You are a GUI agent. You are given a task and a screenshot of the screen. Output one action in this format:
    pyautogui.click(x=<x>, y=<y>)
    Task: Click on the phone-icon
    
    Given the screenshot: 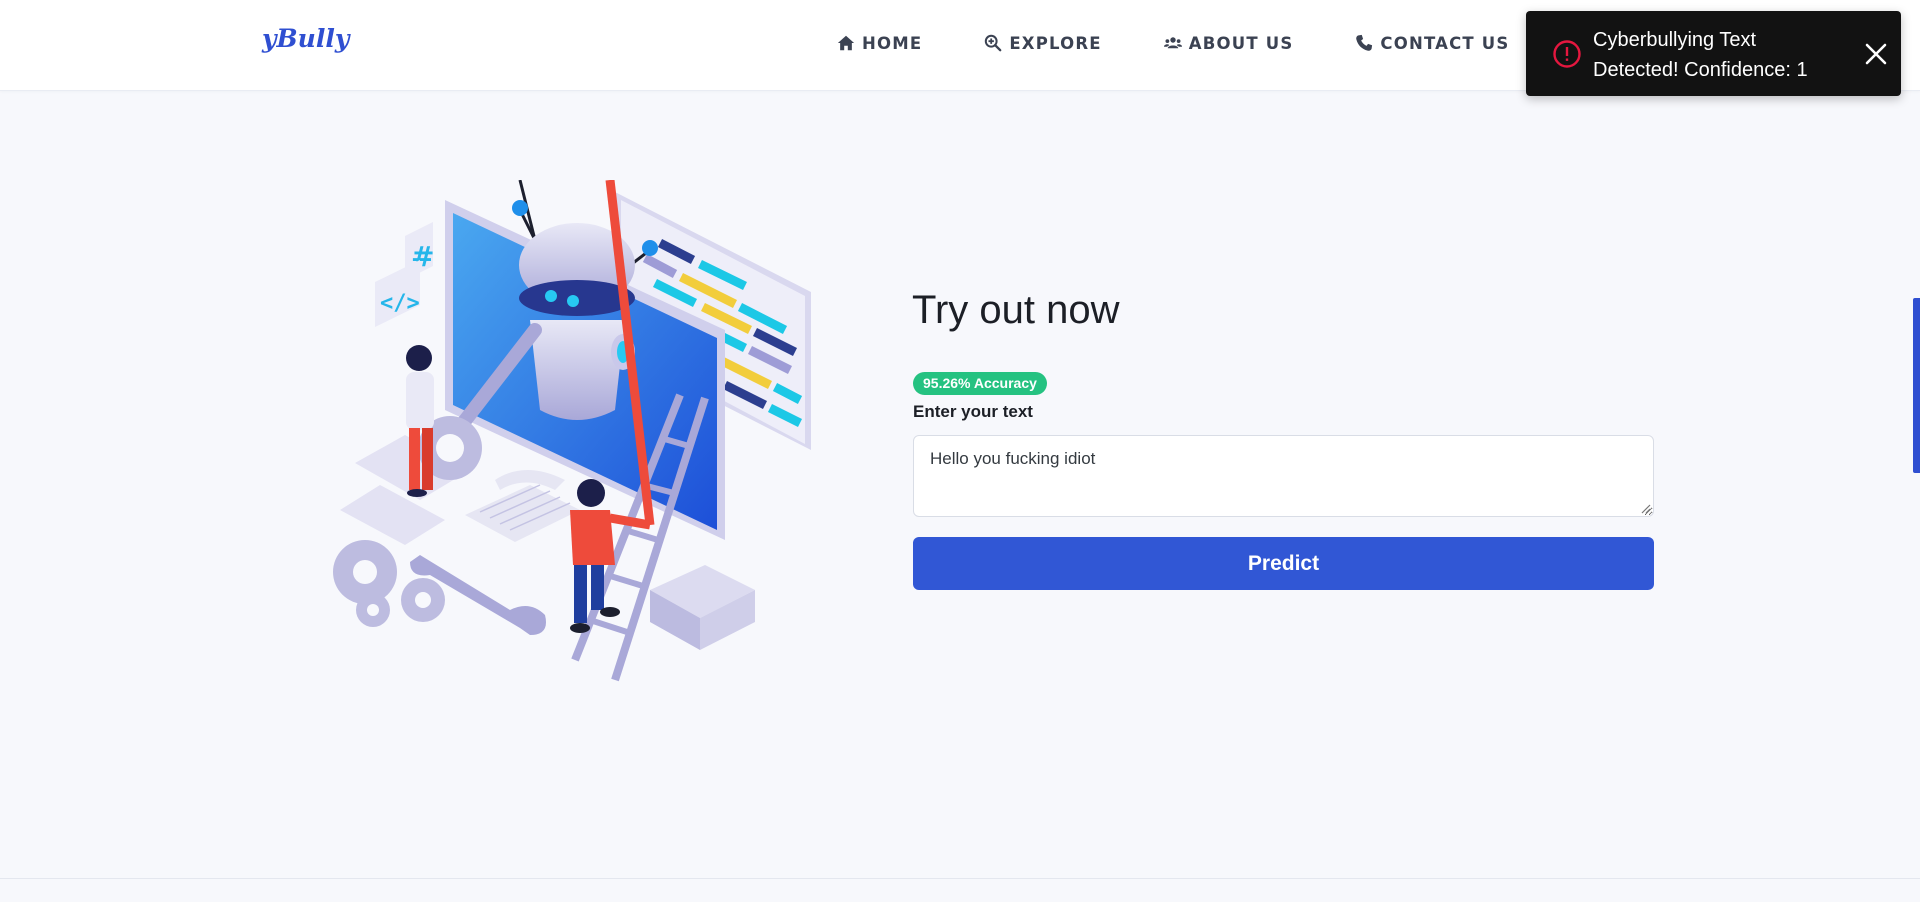 What is the action you would take?
    pyautogui.click(x=1364, y=42)
    